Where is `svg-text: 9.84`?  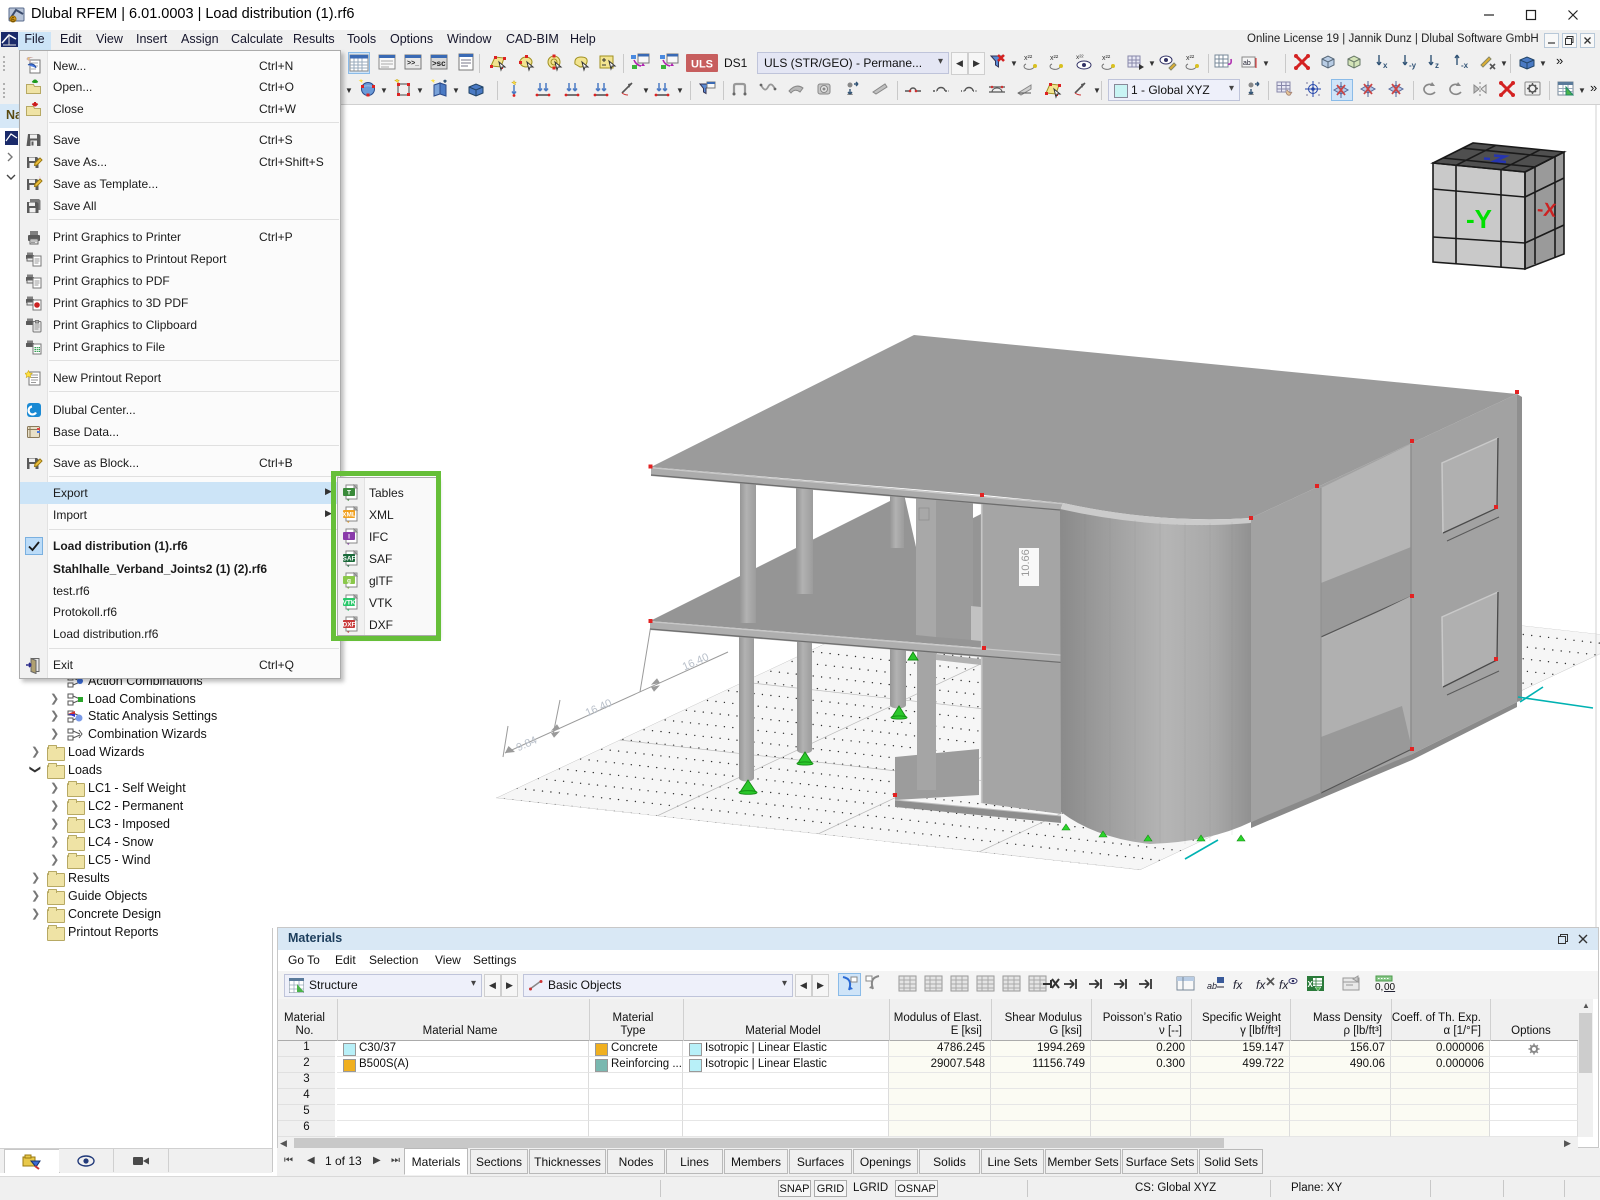 svg-text: 9.84 is located at coordinates (527, 744).